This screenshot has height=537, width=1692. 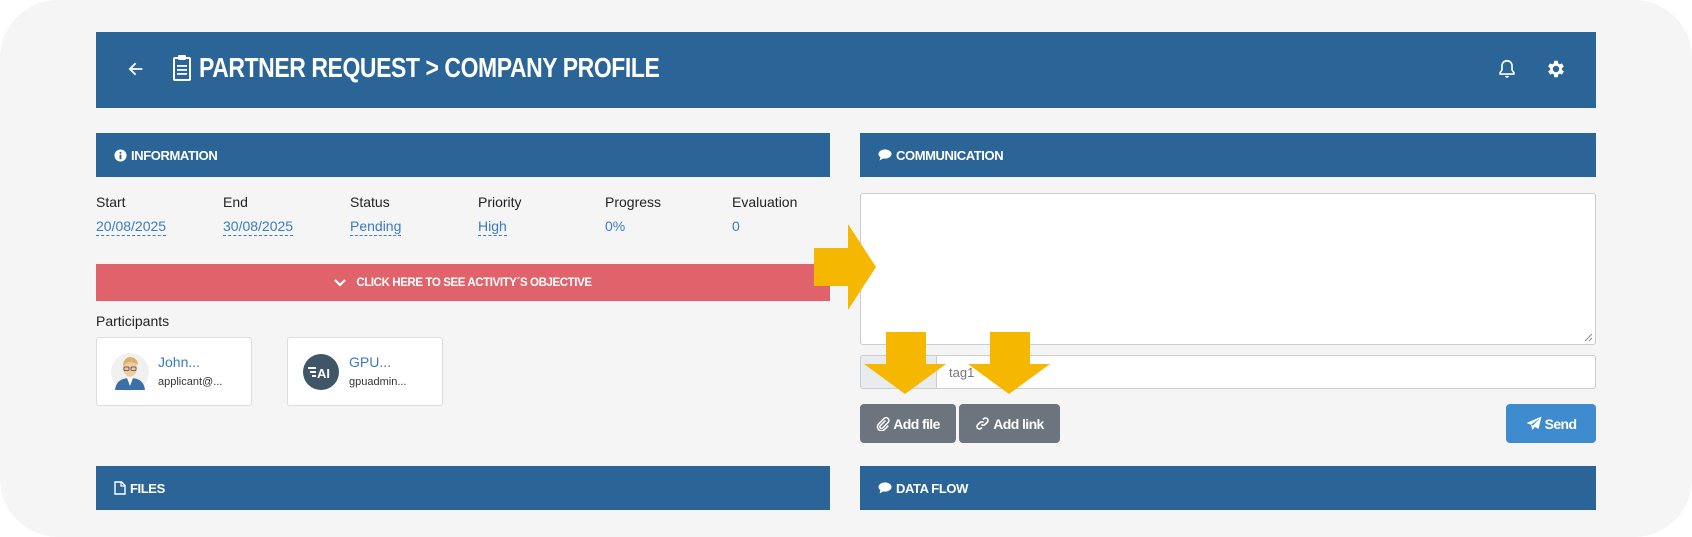 I want to click on start-label: Start, so click(x=111, y=202).